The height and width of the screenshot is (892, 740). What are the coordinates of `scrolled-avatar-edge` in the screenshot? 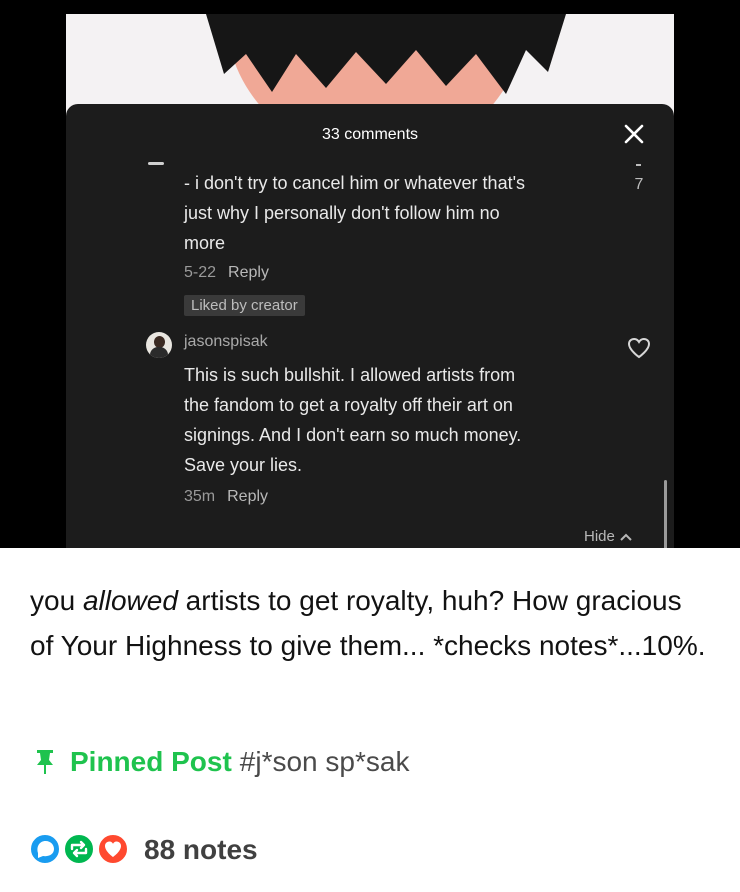 It's located at (156, 163).